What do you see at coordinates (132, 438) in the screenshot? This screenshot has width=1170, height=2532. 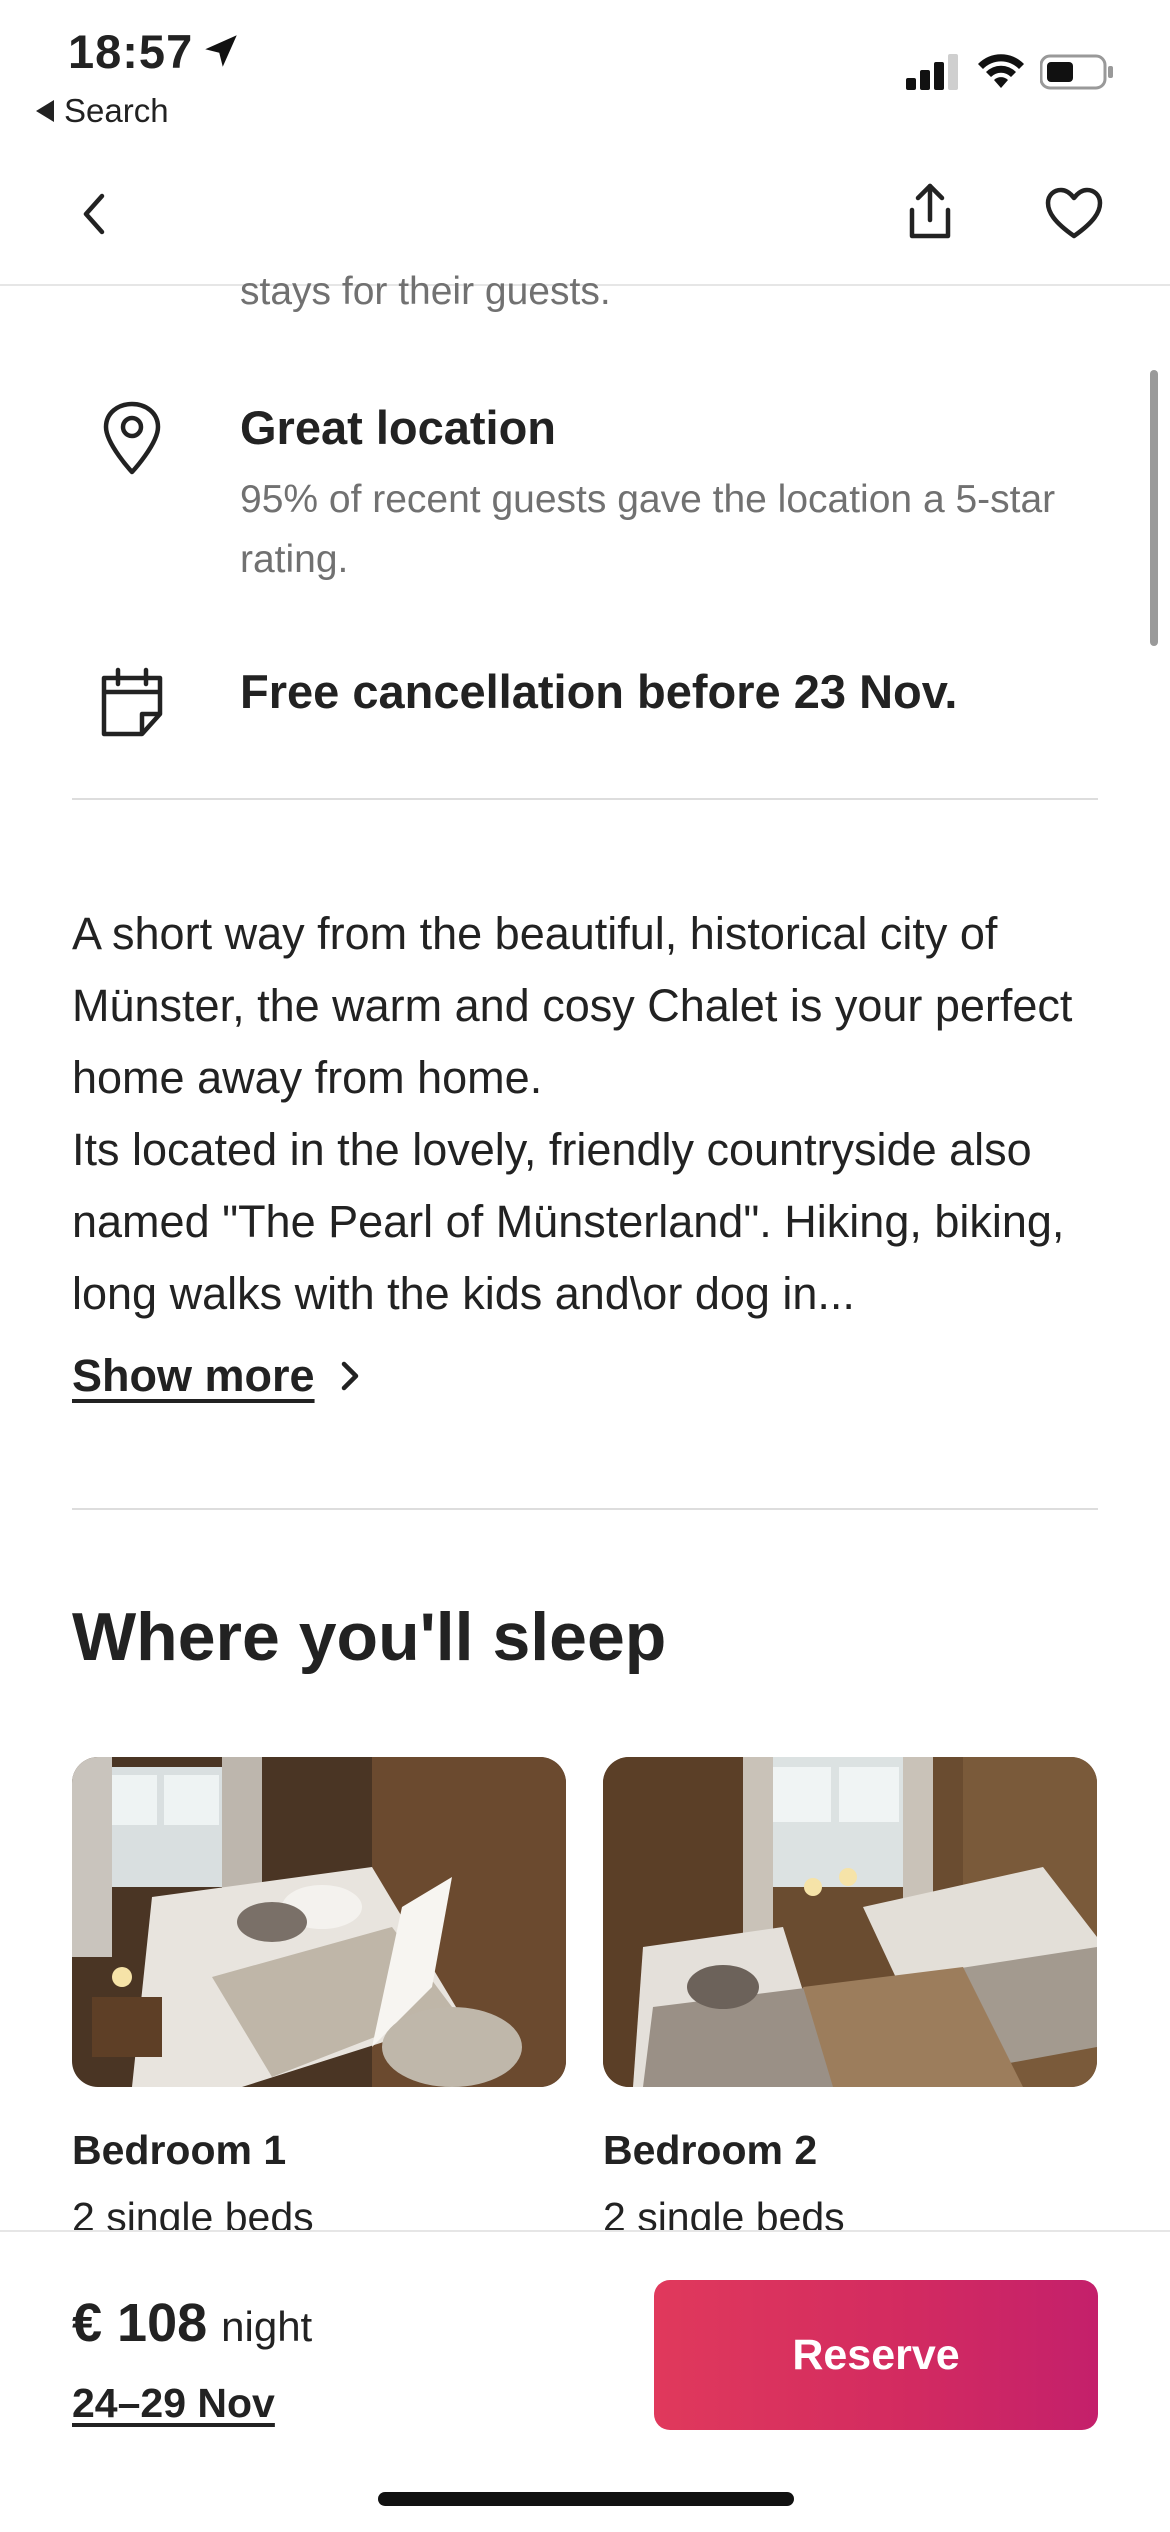 I see `location-pin-icon` at bounding box center [132, 438].